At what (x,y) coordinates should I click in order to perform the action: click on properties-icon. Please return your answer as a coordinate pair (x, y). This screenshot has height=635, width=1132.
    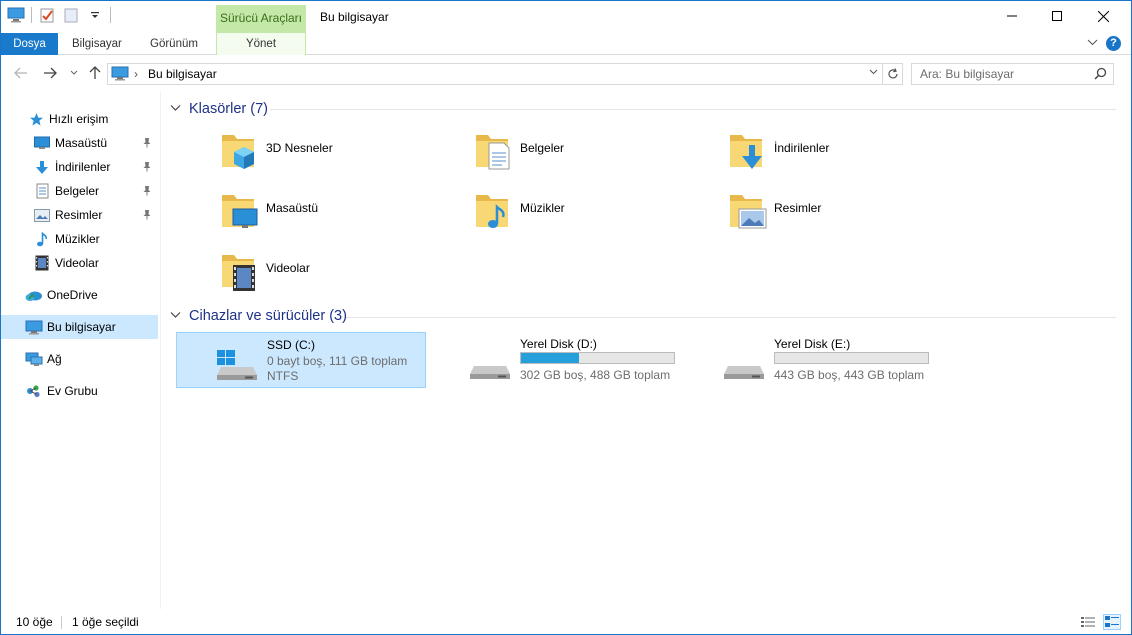
    Looking at the image, I should click on (47, 15).